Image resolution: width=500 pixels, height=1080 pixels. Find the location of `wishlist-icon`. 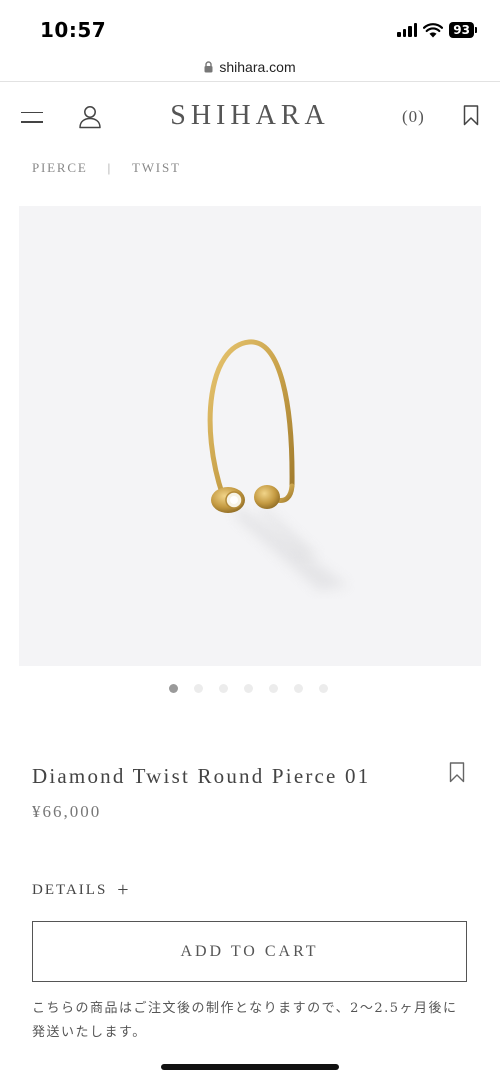

wishlist-icon is located at coordinates (471, 115).